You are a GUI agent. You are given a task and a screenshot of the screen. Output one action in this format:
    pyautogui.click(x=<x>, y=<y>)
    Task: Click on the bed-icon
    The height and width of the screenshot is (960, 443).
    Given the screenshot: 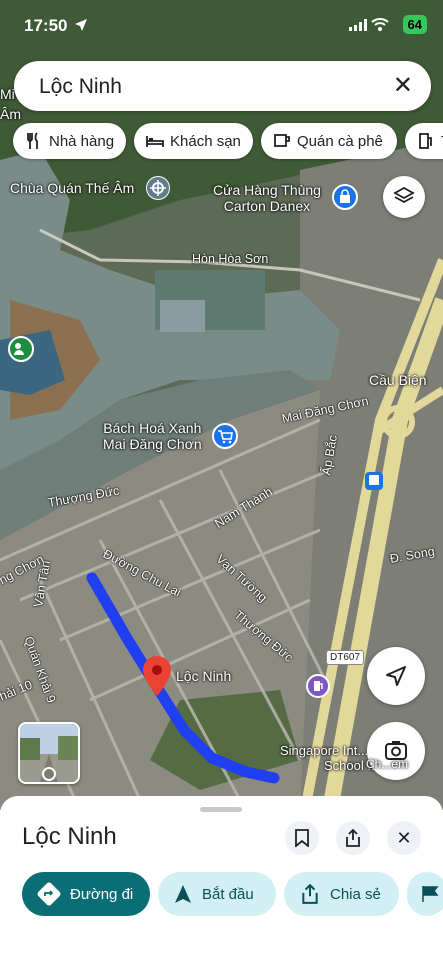 What is the action you would take?
    pyautogui.click(x=155, y=141)
    